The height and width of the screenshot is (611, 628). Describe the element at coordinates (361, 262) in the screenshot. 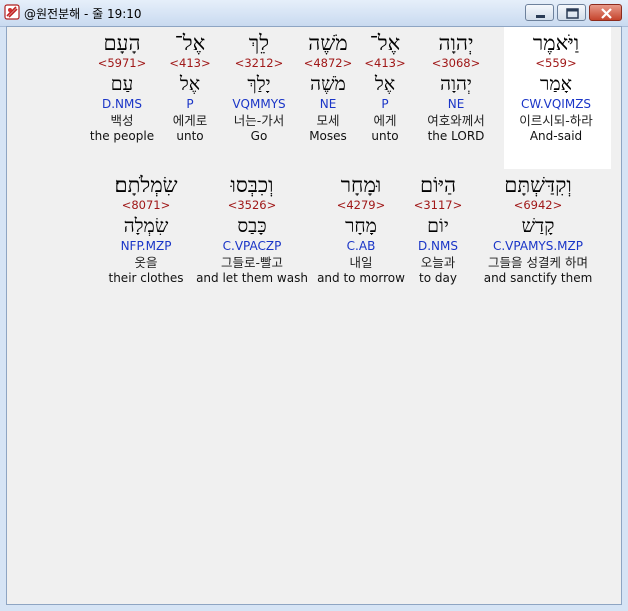

I see `korean-gloss: 내일` at that location.